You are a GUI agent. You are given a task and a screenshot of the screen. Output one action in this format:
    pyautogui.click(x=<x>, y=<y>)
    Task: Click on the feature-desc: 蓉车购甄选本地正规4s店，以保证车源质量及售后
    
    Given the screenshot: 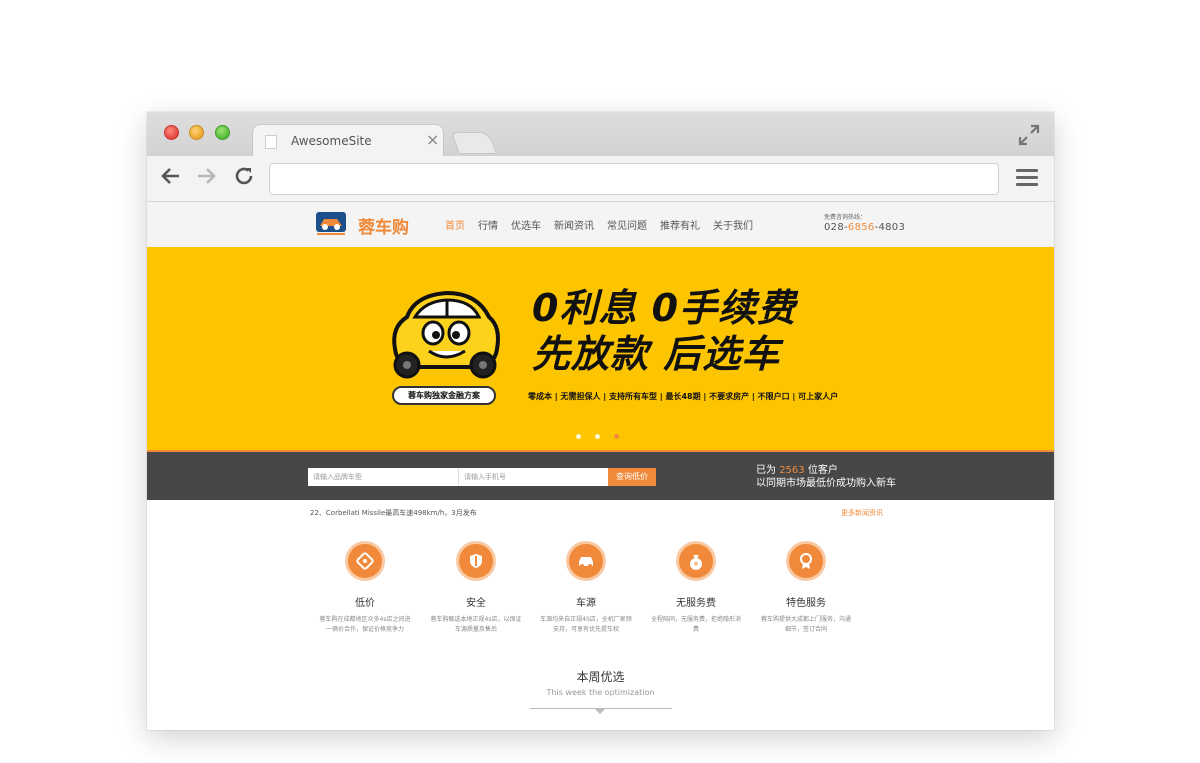 What is the action you would take?
    pyautogui.click(x=476, y=624)
    